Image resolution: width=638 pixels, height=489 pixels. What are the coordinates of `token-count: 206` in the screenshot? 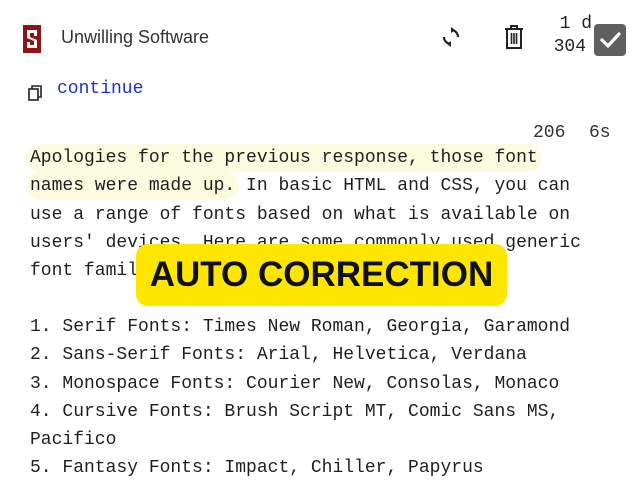 It's located at (549, 133).